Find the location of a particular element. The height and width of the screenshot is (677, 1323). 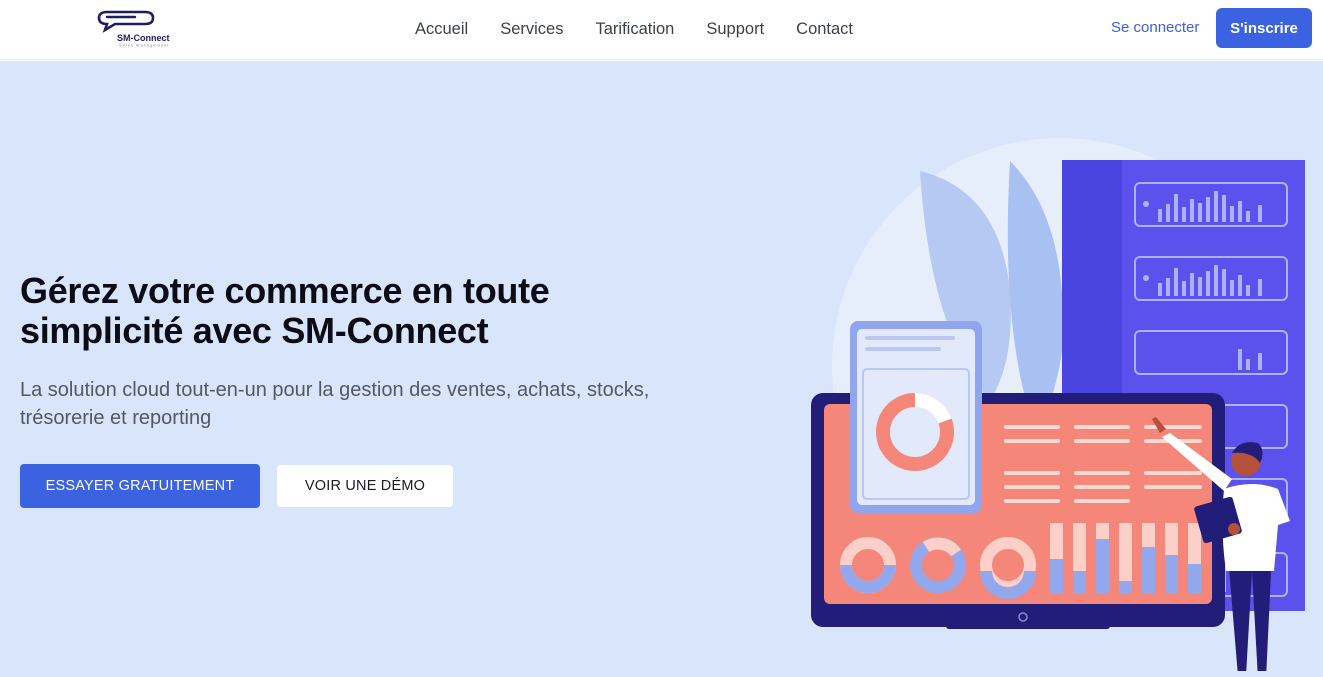

logo-name: SM-Connect is located at coordinates (143, 38).